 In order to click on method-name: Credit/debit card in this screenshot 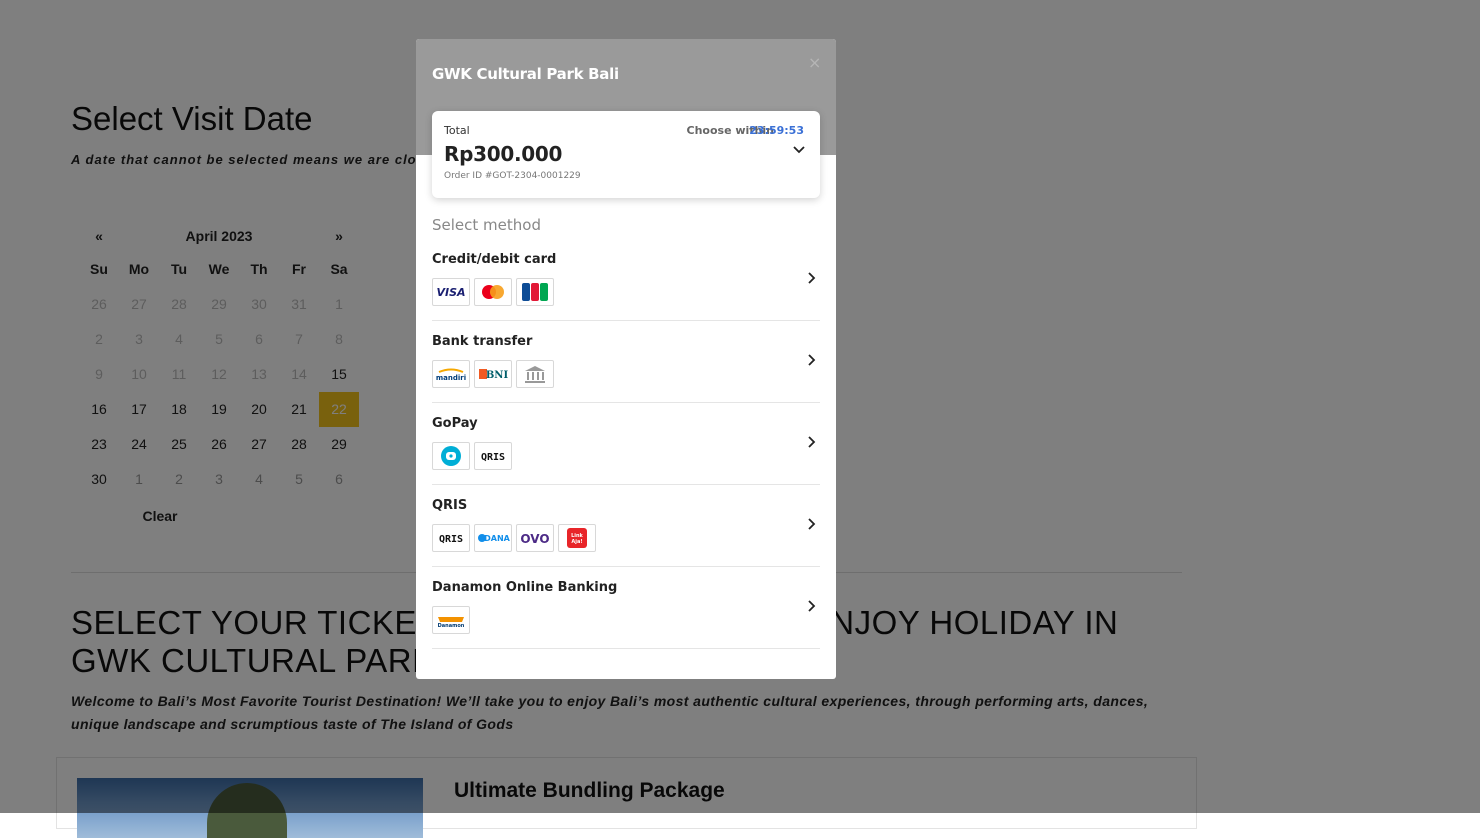, I will do `click(494, 259)`.